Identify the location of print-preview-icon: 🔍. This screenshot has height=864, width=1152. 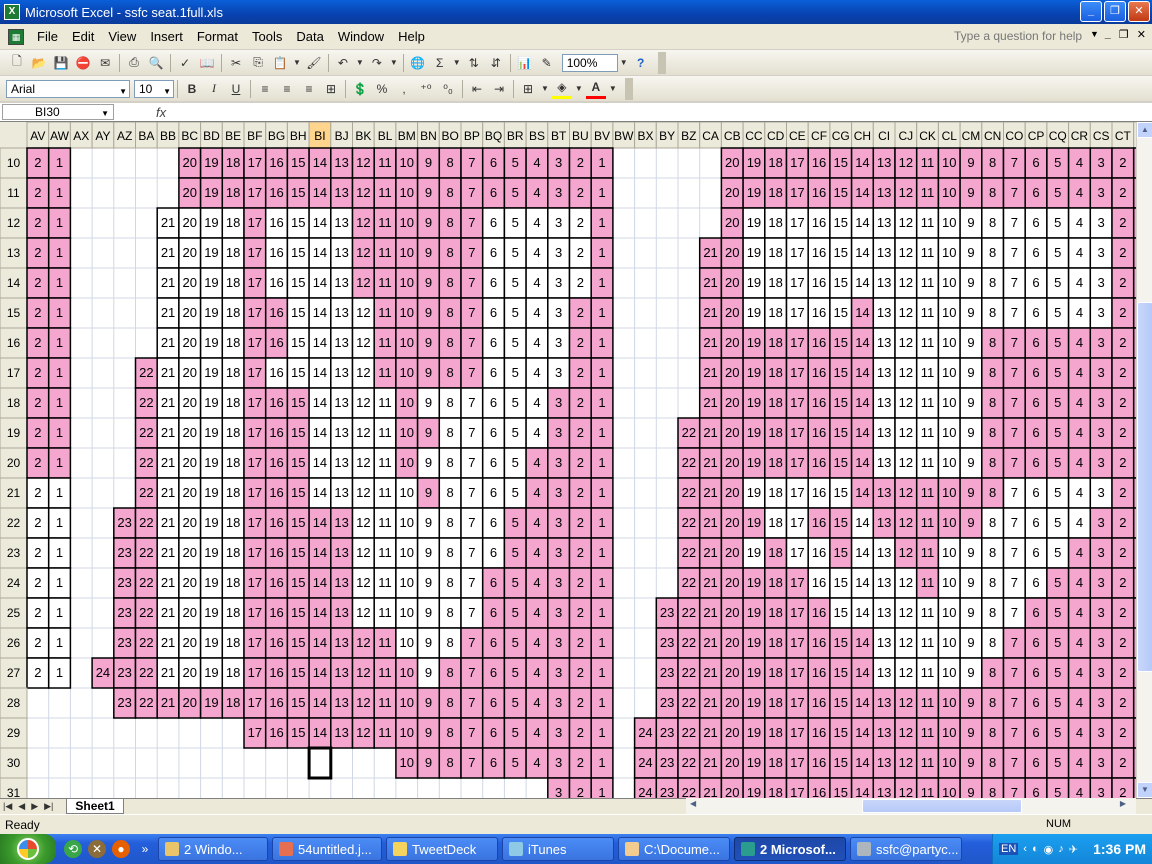
(156, 63).